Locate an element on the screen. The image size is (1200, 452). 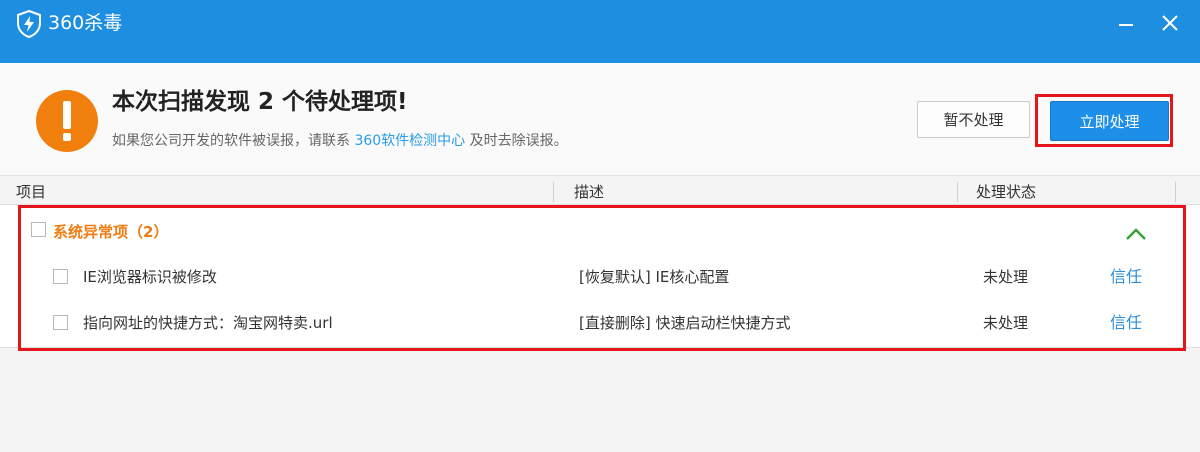
minimize-button is located at coordinates (1126, 23).